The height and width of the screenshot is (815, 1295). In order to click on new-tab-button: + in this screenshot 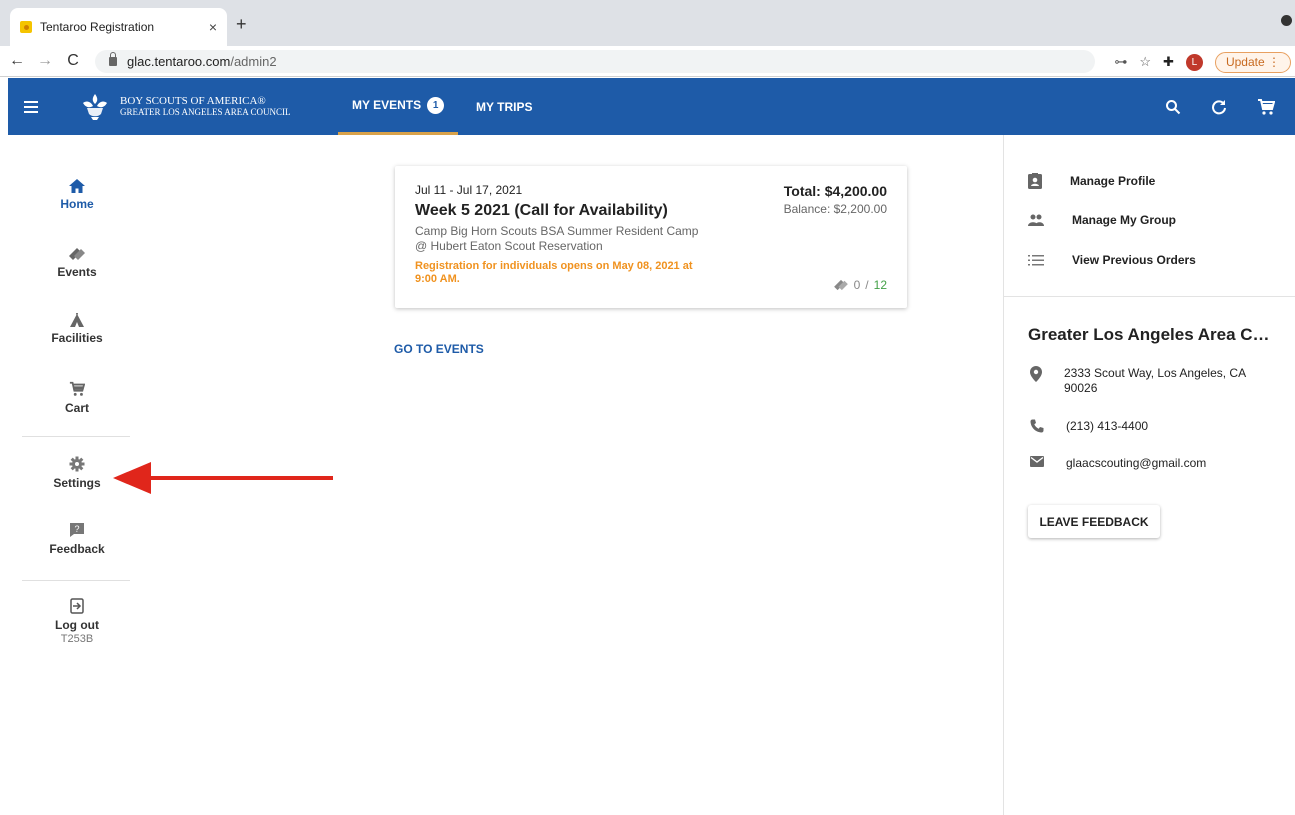, I will do `click(241, 24)`.